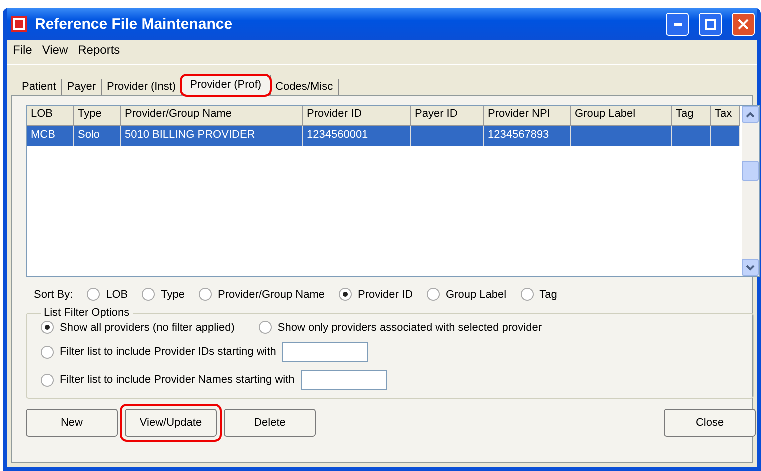 The image size is (761, 471). I want to click on table-cell: MCB, so click(50, 136).